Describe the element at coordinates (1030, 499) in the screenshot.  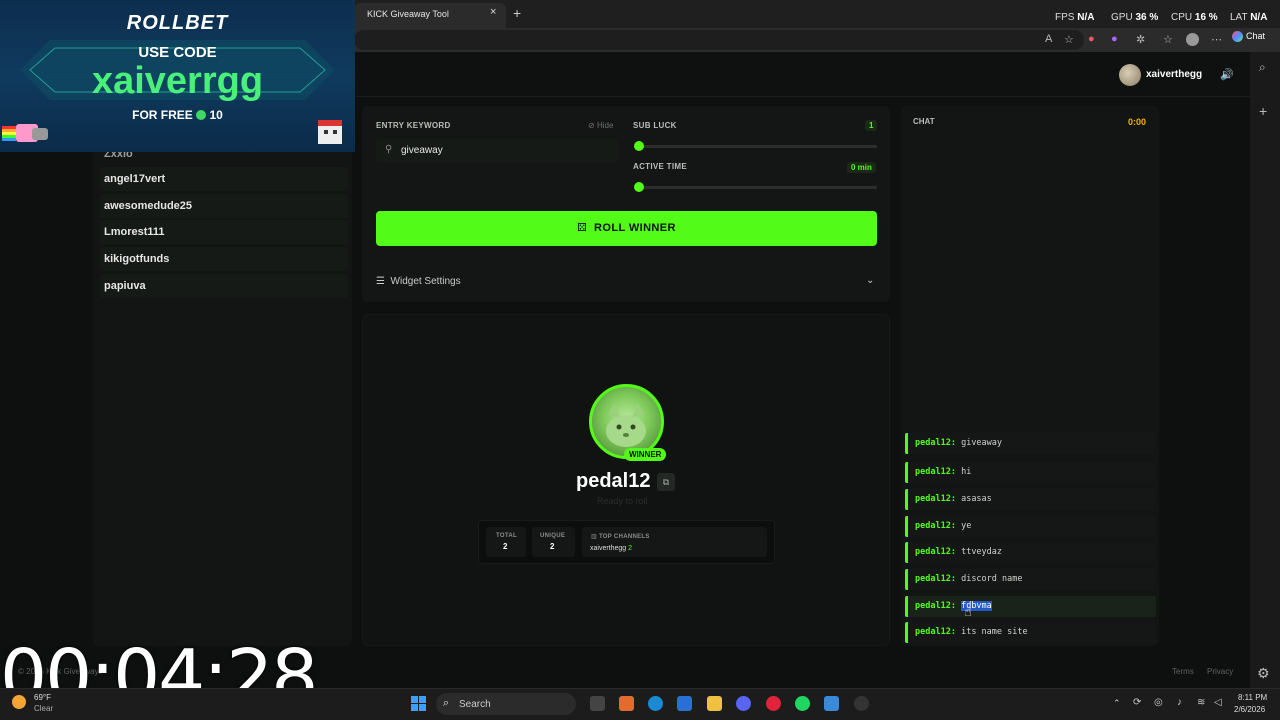
I see `chat-message: pedal12: asasas` at that location.